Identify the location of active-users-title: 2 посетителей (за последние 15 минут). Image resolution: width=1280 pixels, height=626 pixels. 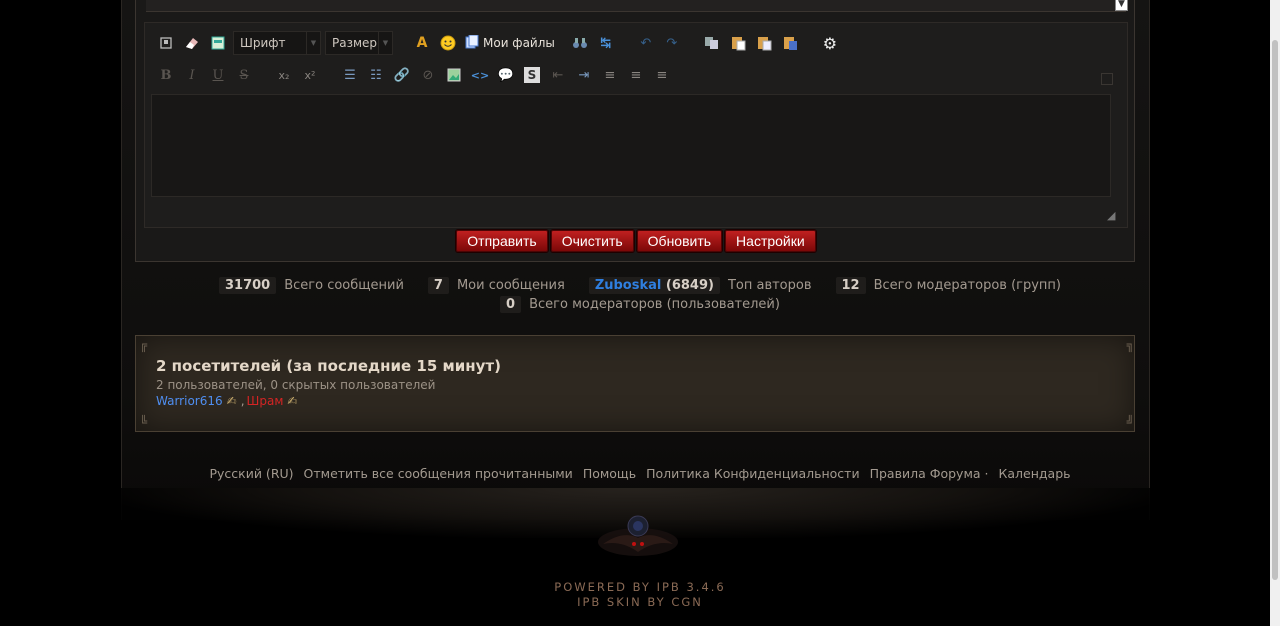
(328, 366).